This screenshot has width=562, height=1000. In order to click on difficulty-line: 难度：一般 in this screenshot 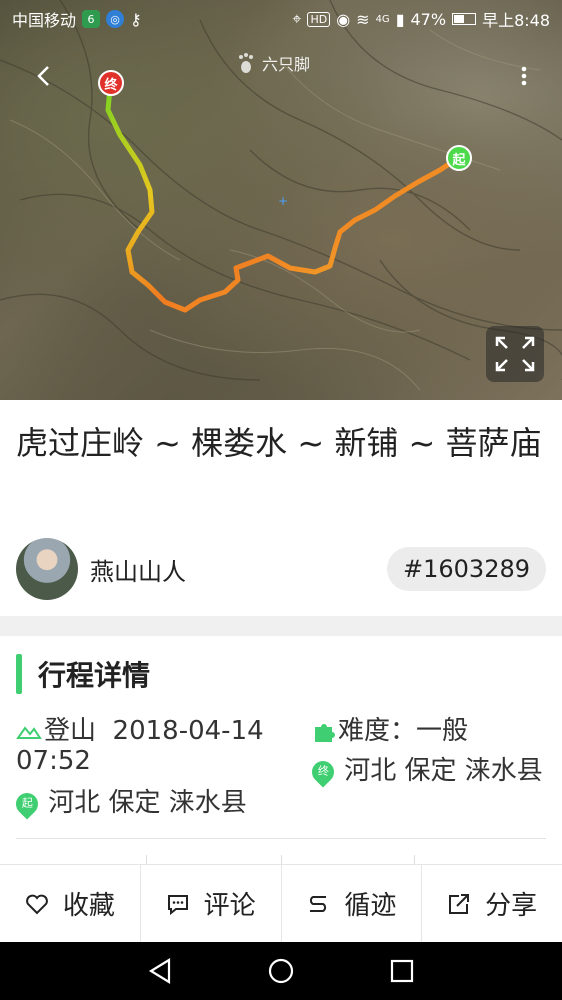, I will do `click(432, 731)`.